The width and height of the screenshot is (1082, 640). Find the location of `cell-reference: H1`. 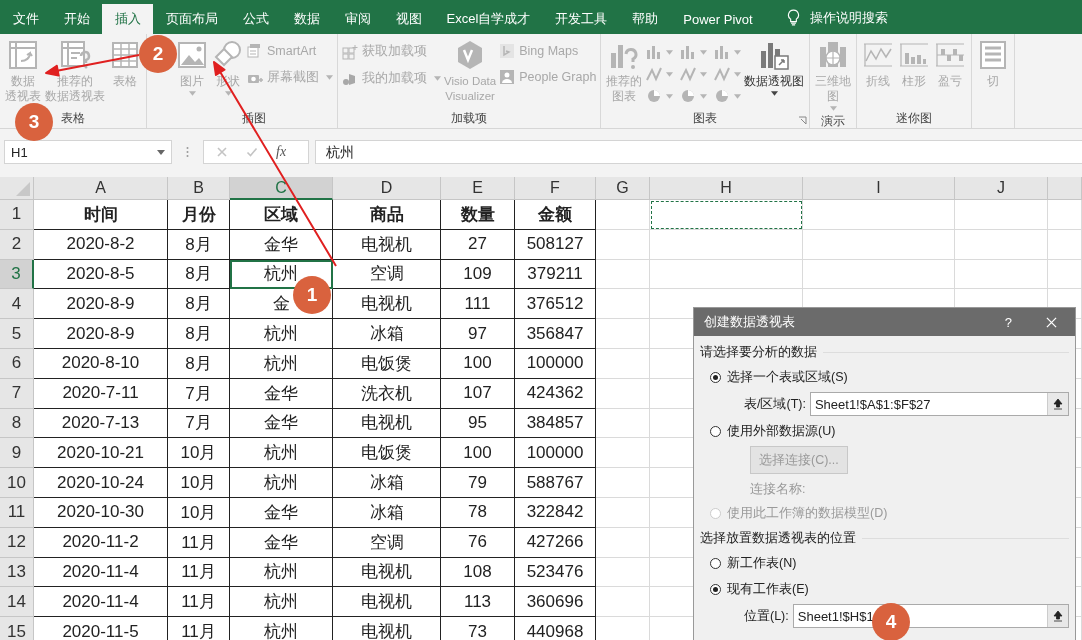

cell-reference: H1 is located at coordinates (19, 152).